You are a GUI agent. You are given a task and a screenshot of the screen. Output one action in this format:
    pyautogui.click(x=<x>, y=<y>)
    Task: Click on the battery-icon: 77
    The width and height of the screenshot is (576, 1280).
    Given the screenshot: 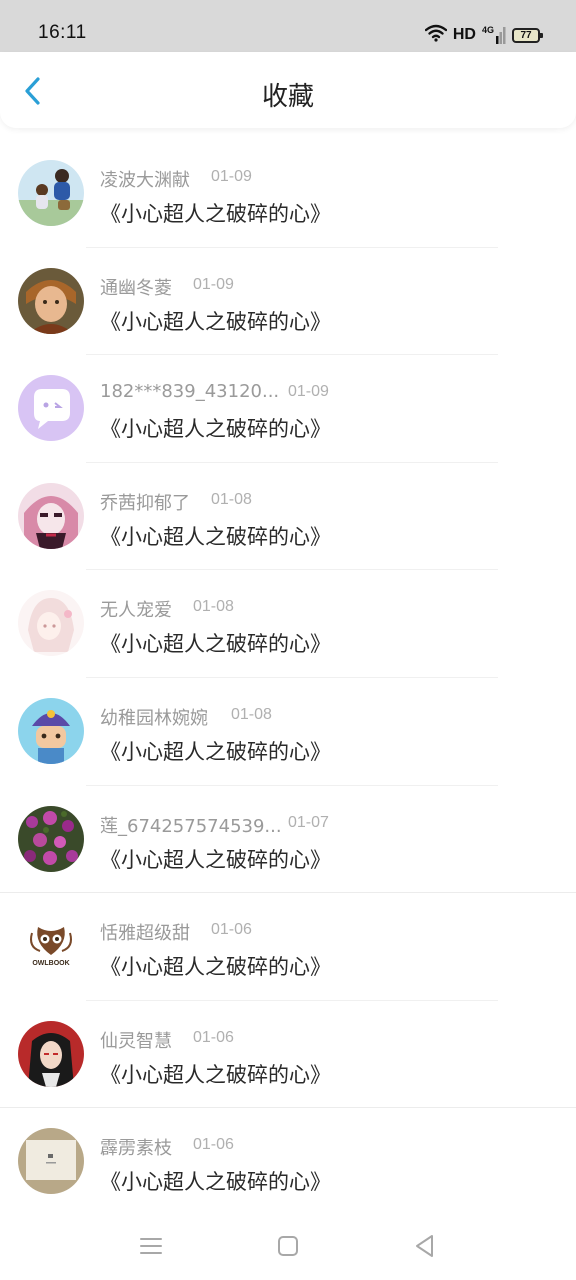 What is the action you would take?
    pyautogui.click(x=527, y=35)
    